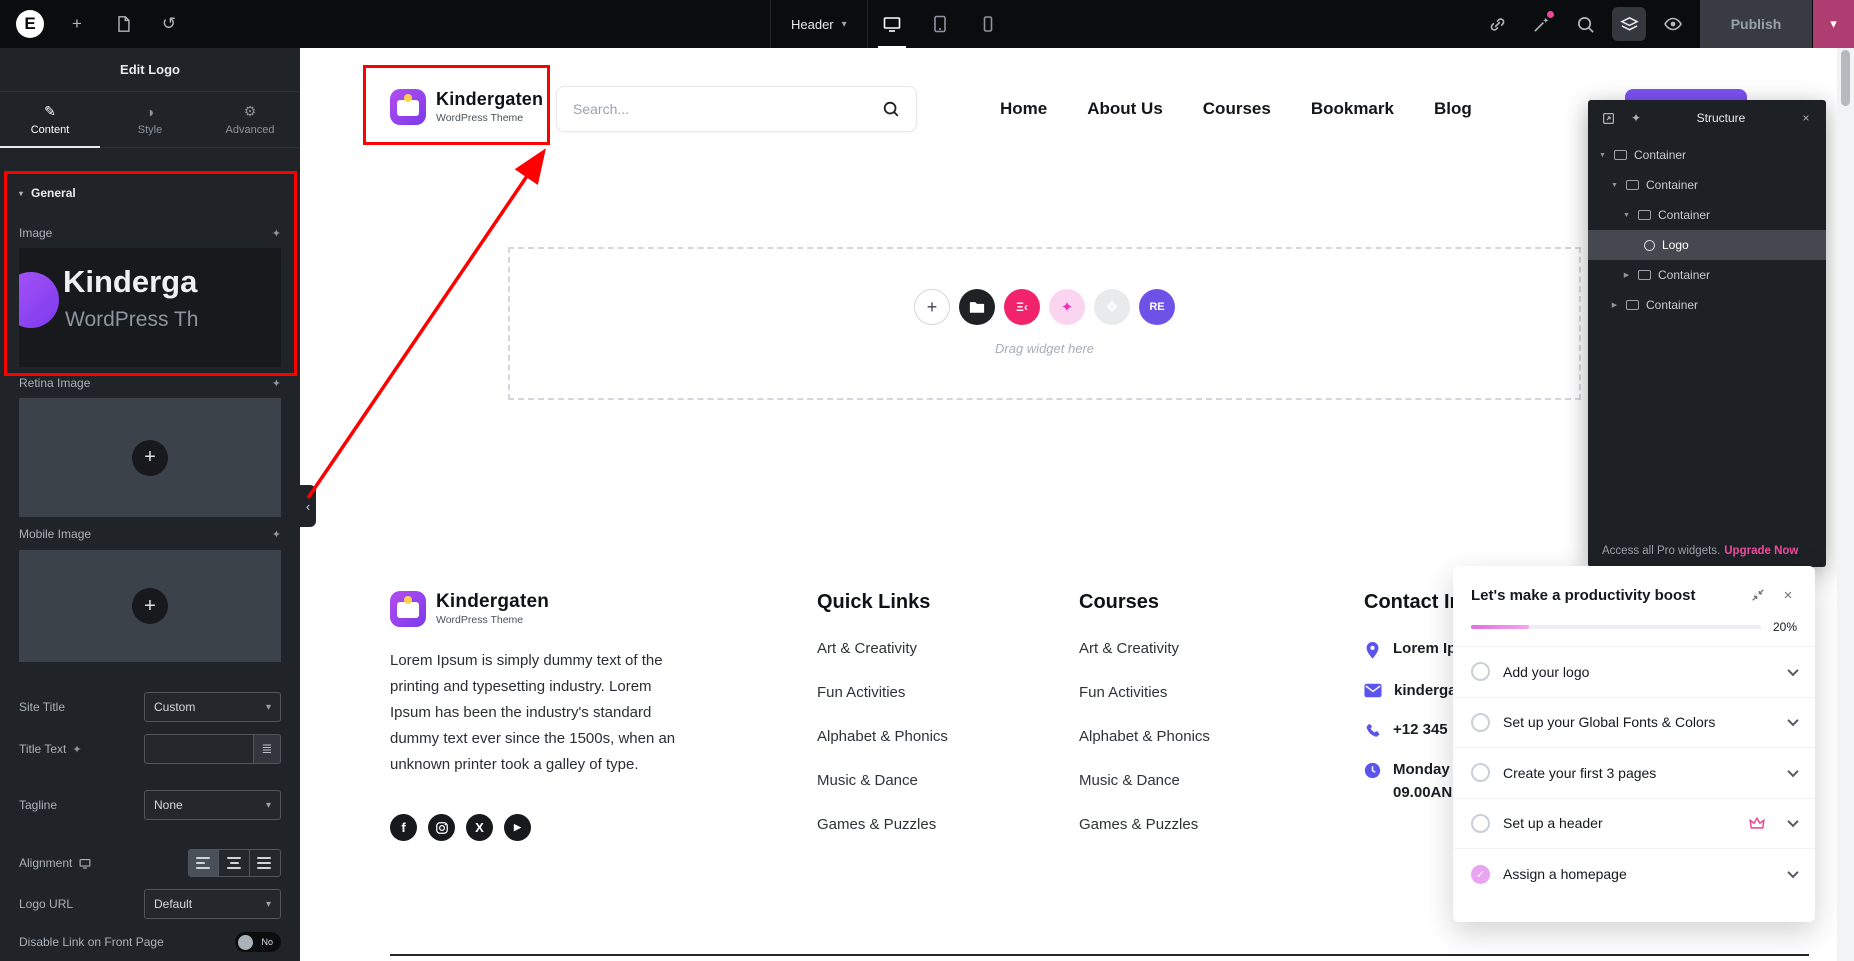  I want to click on elementor-logo: E, so click(30, 24).